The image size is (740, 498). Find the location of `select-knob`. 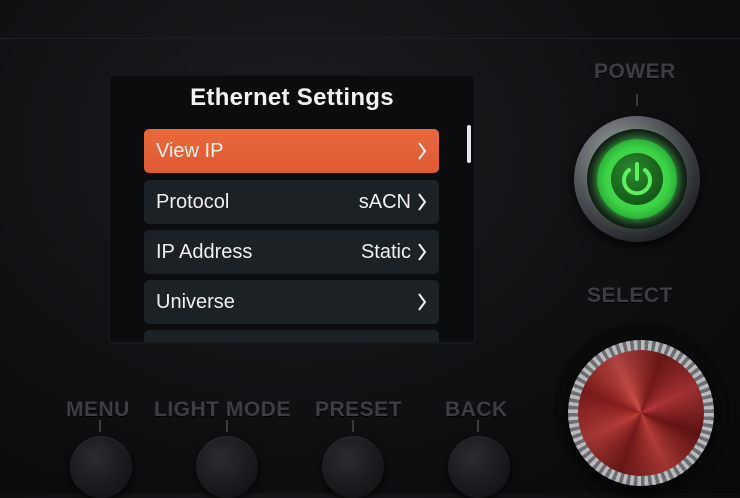

select-knob is located at coordinates (641, 413).